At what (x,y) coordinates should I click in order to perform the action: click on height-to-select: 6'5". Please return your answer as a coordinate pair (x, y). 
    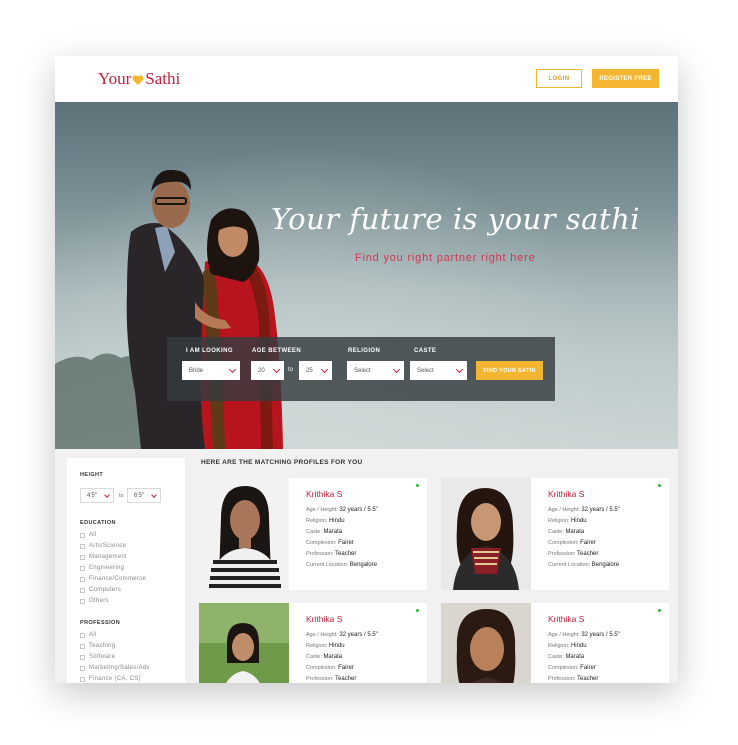
    Looking at the image, I should click on (144, 495).